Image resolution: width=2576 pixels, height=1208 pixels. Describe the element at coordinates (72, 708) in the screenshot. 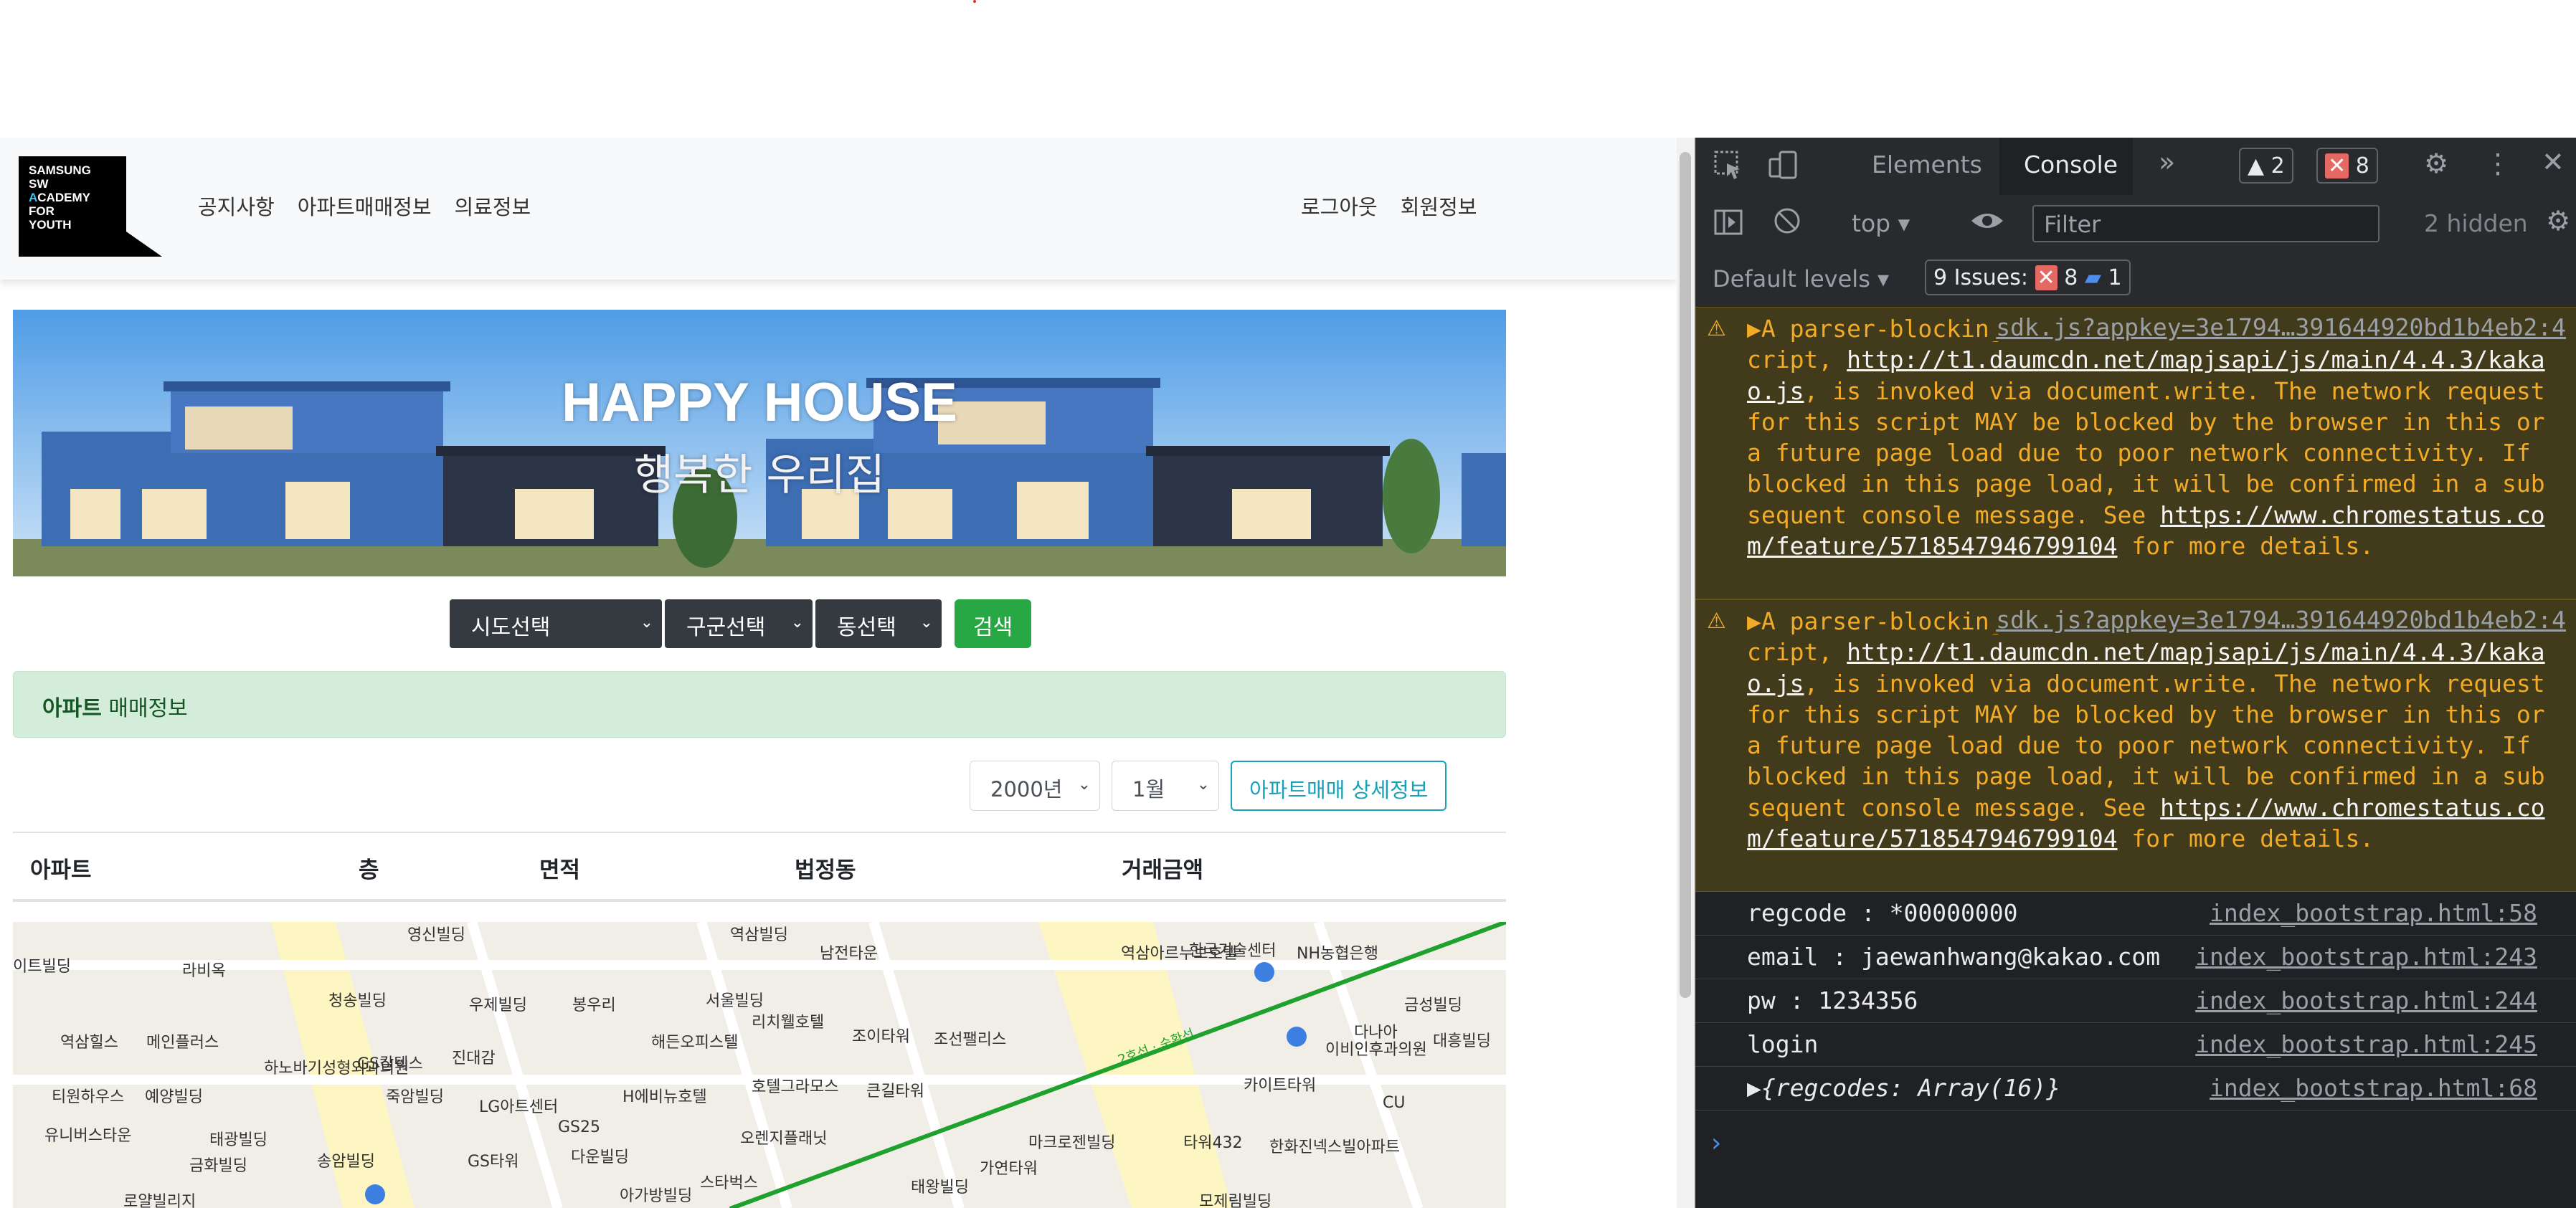

I see `alert-bold-text: 아파트` at that location.